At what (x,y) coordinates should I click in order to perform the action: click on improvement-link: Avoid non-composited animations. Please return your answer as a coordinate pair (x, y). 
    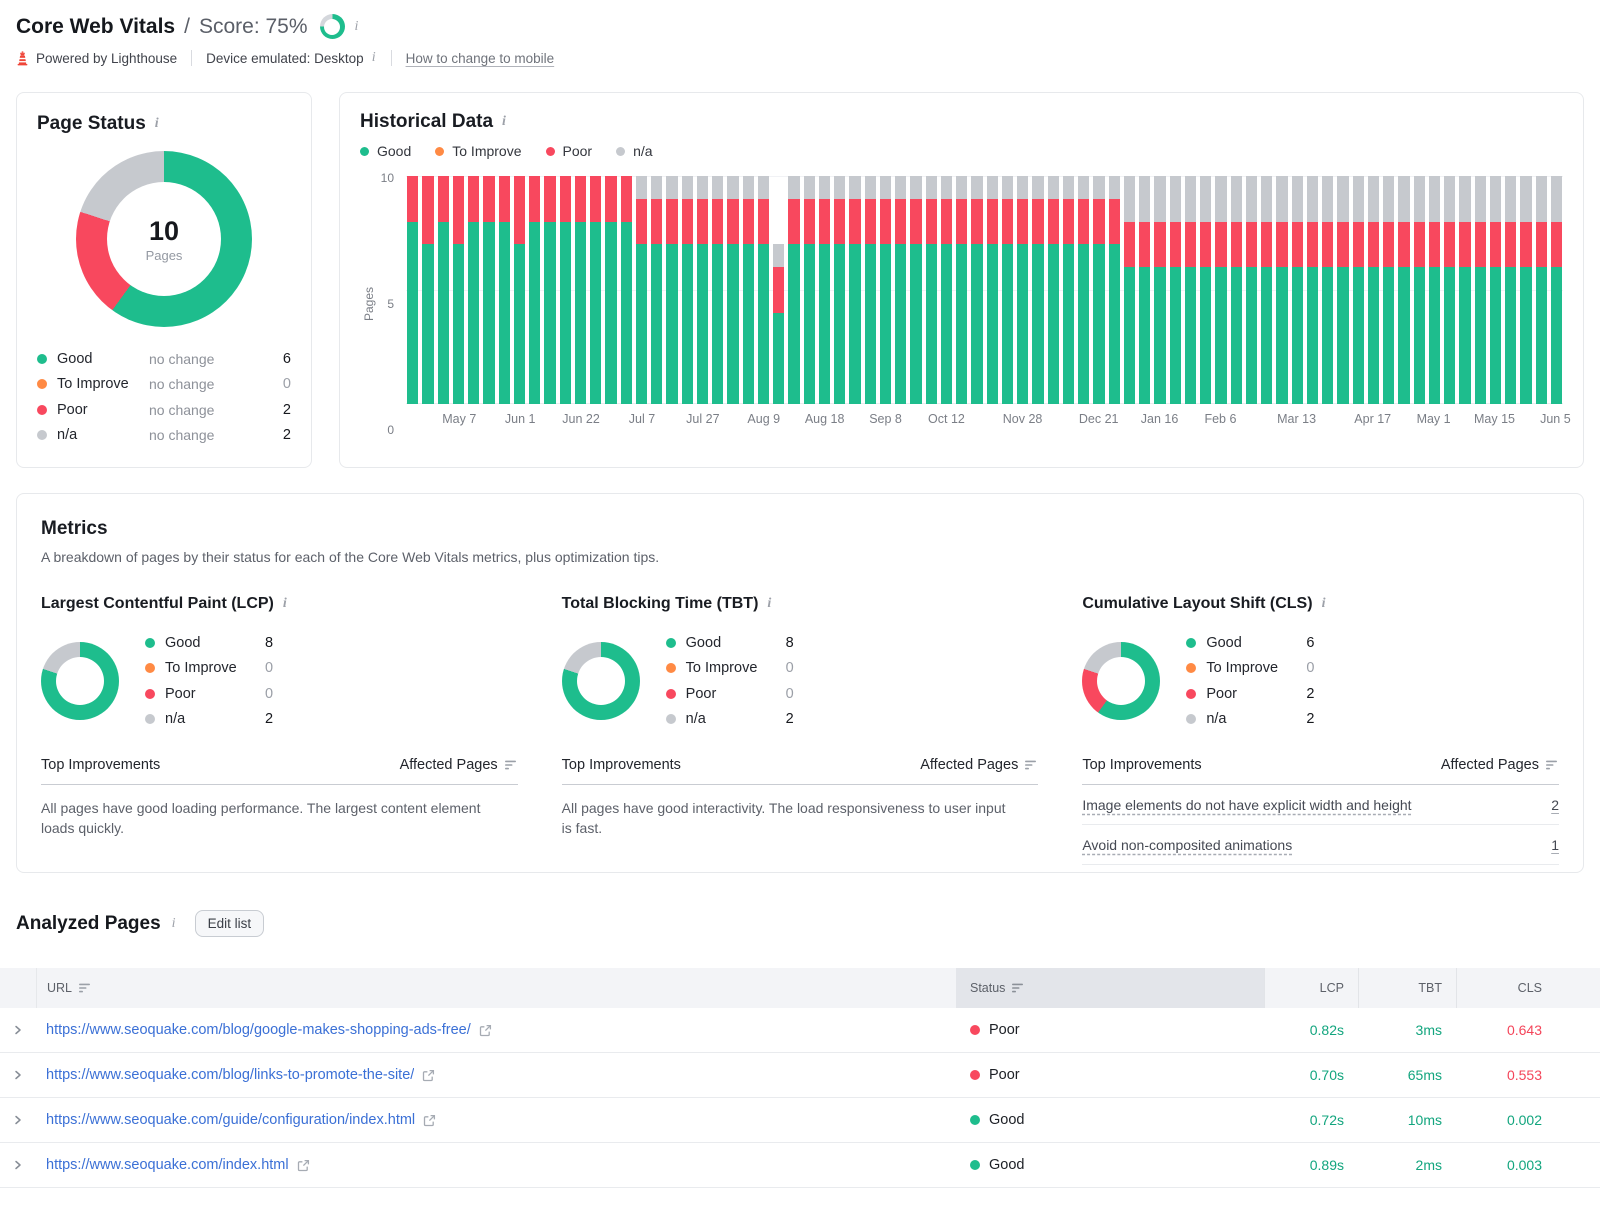
    Looking at the image, I should click on (1187, 845).